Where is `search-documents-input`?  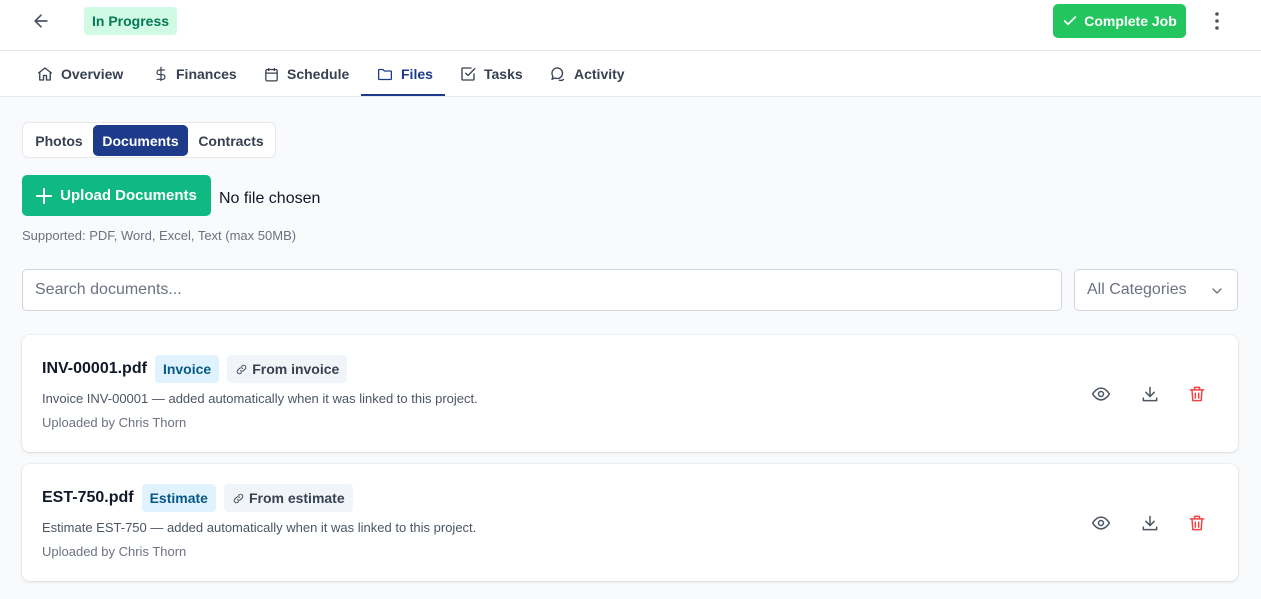
search-documents-input is located at coordinates (542, 290).